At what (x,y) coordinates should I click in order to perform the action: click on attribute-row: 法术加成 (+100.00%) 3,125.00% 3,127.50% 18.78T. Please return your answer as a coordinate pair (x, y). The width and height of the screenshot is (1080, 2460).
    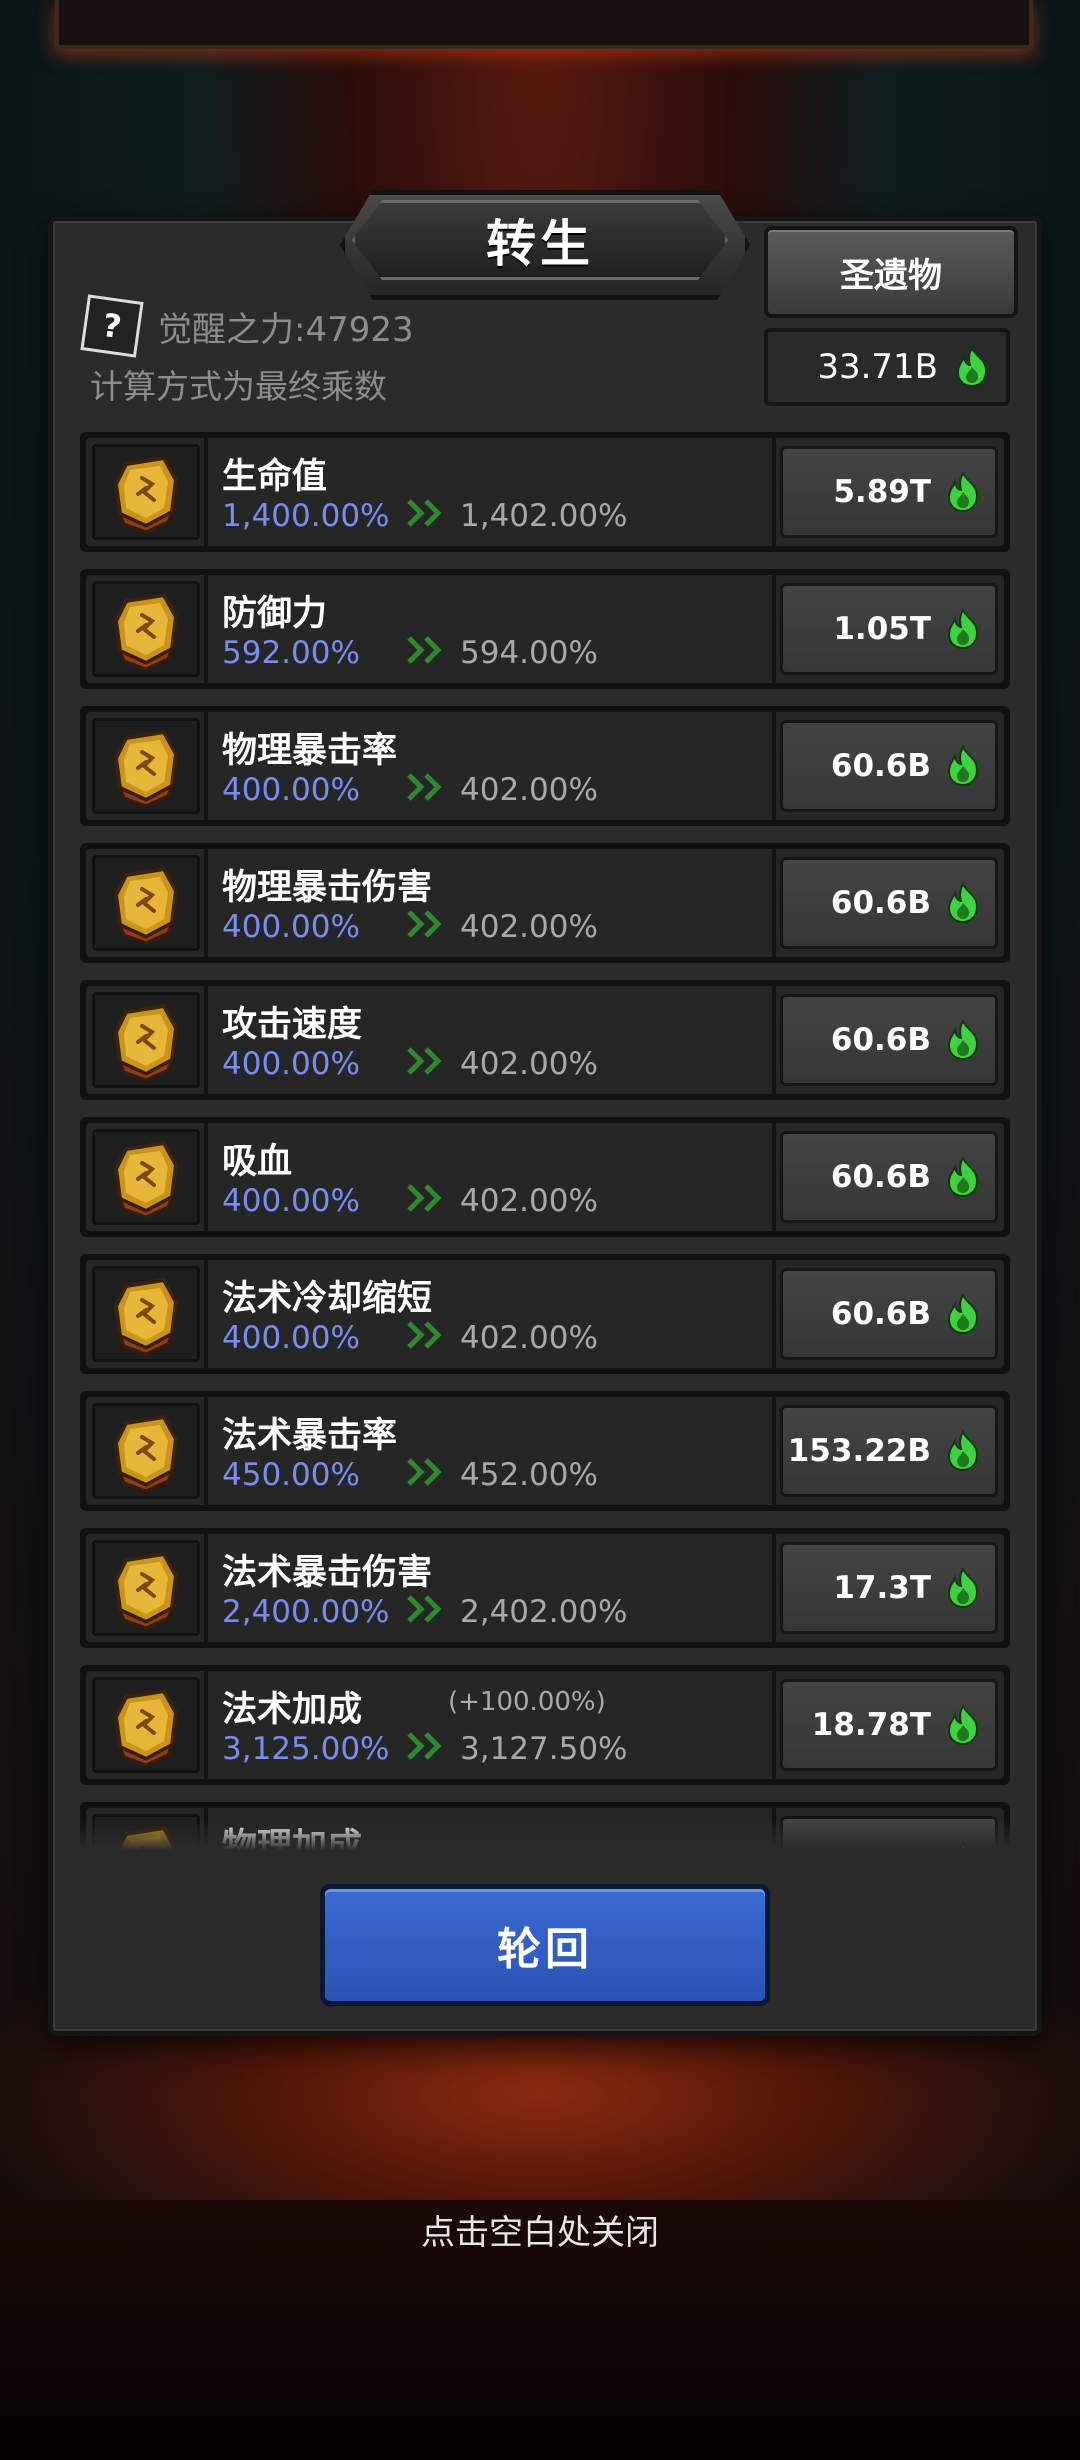
    Looking at the image, I should click on (545, 1725).